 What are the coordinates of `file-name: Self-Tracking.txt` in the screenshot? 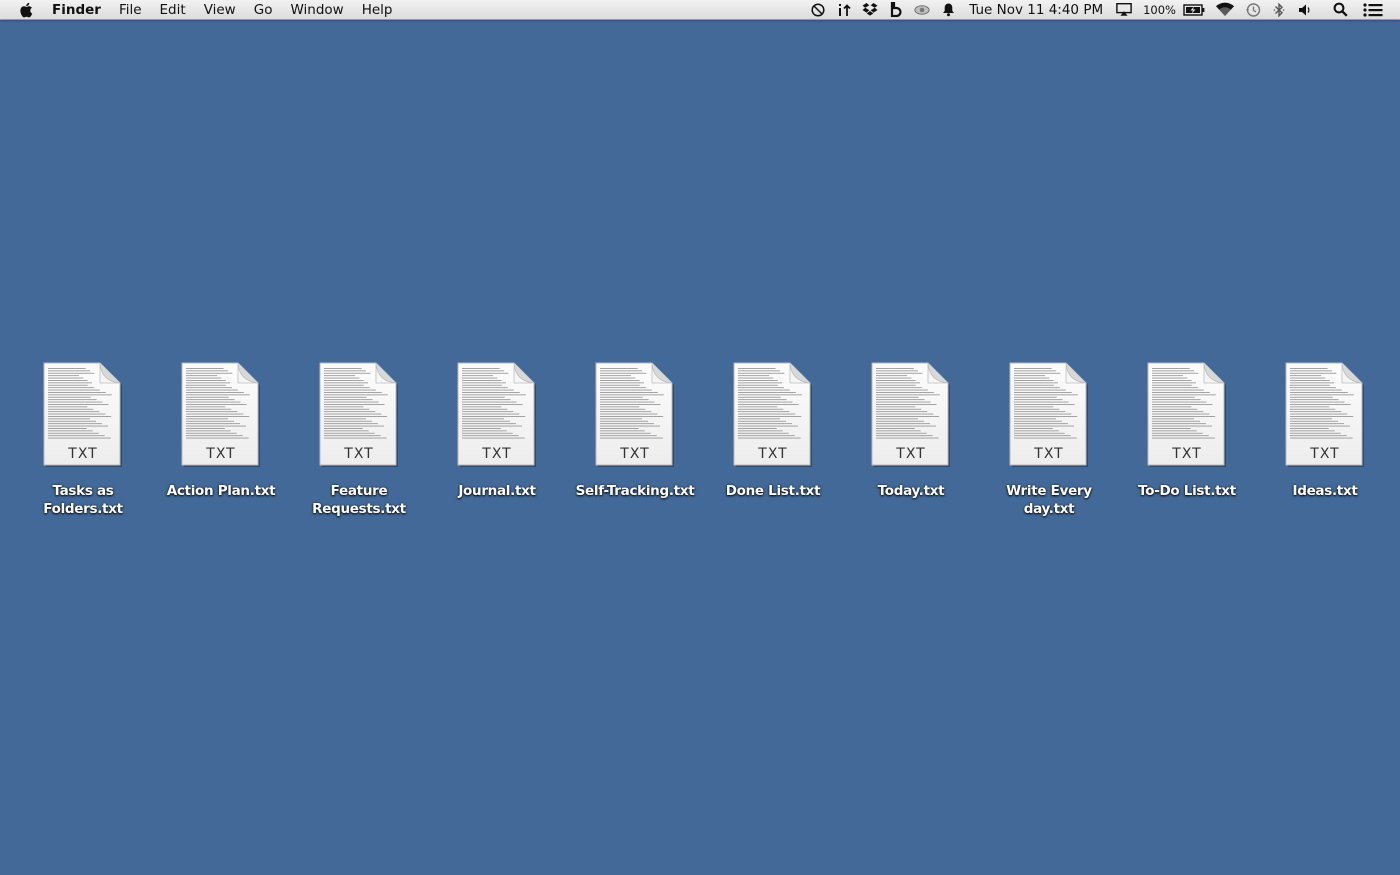 It's located at (635, 491).